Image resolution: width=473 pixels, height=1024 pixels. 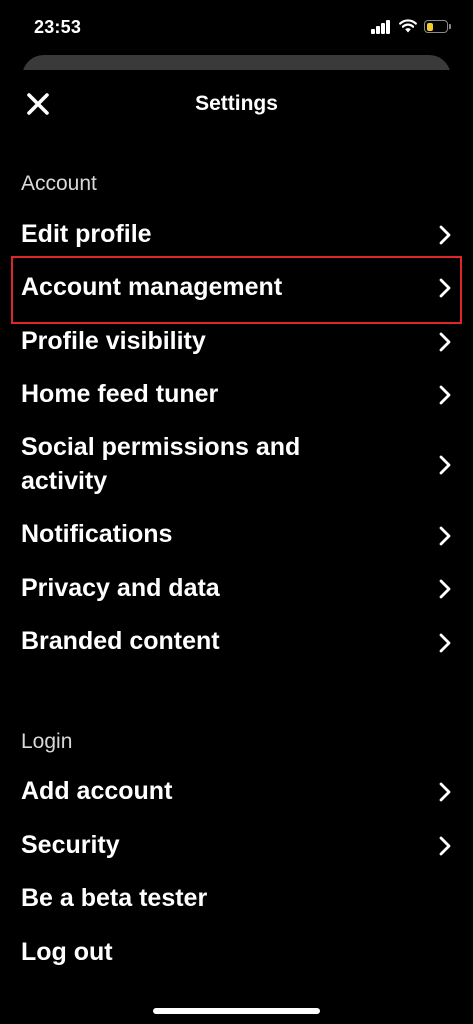 I want to click on battery-cap, so click(x=450, y=26).